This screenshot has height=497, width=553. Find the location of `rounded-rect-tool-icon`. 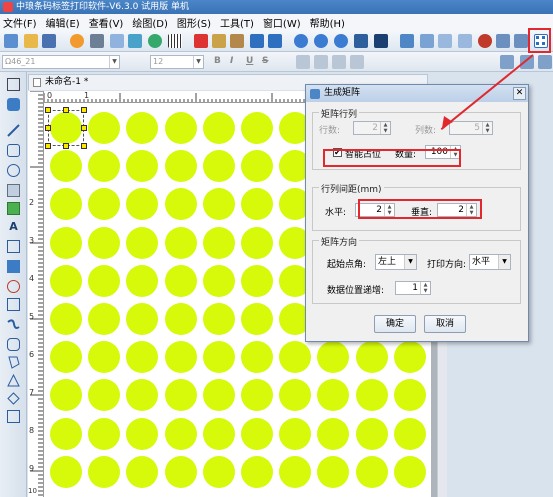

rounded-rect-tool-icon is located at coordinates (13, 344).